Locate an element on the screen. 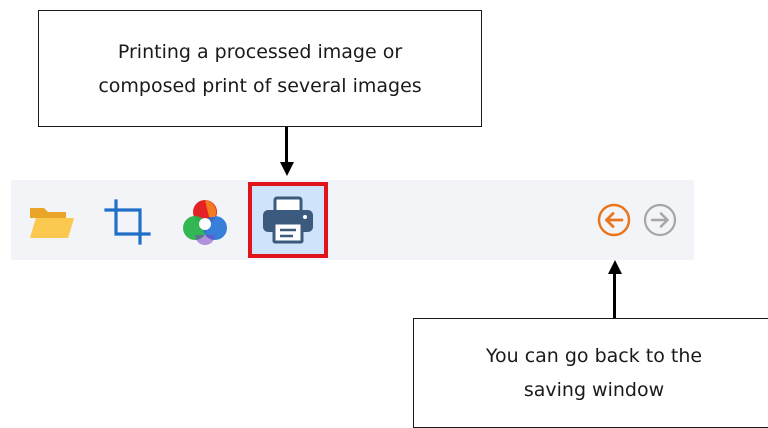  print-callout-arrow is located at coordinates (286, 147).